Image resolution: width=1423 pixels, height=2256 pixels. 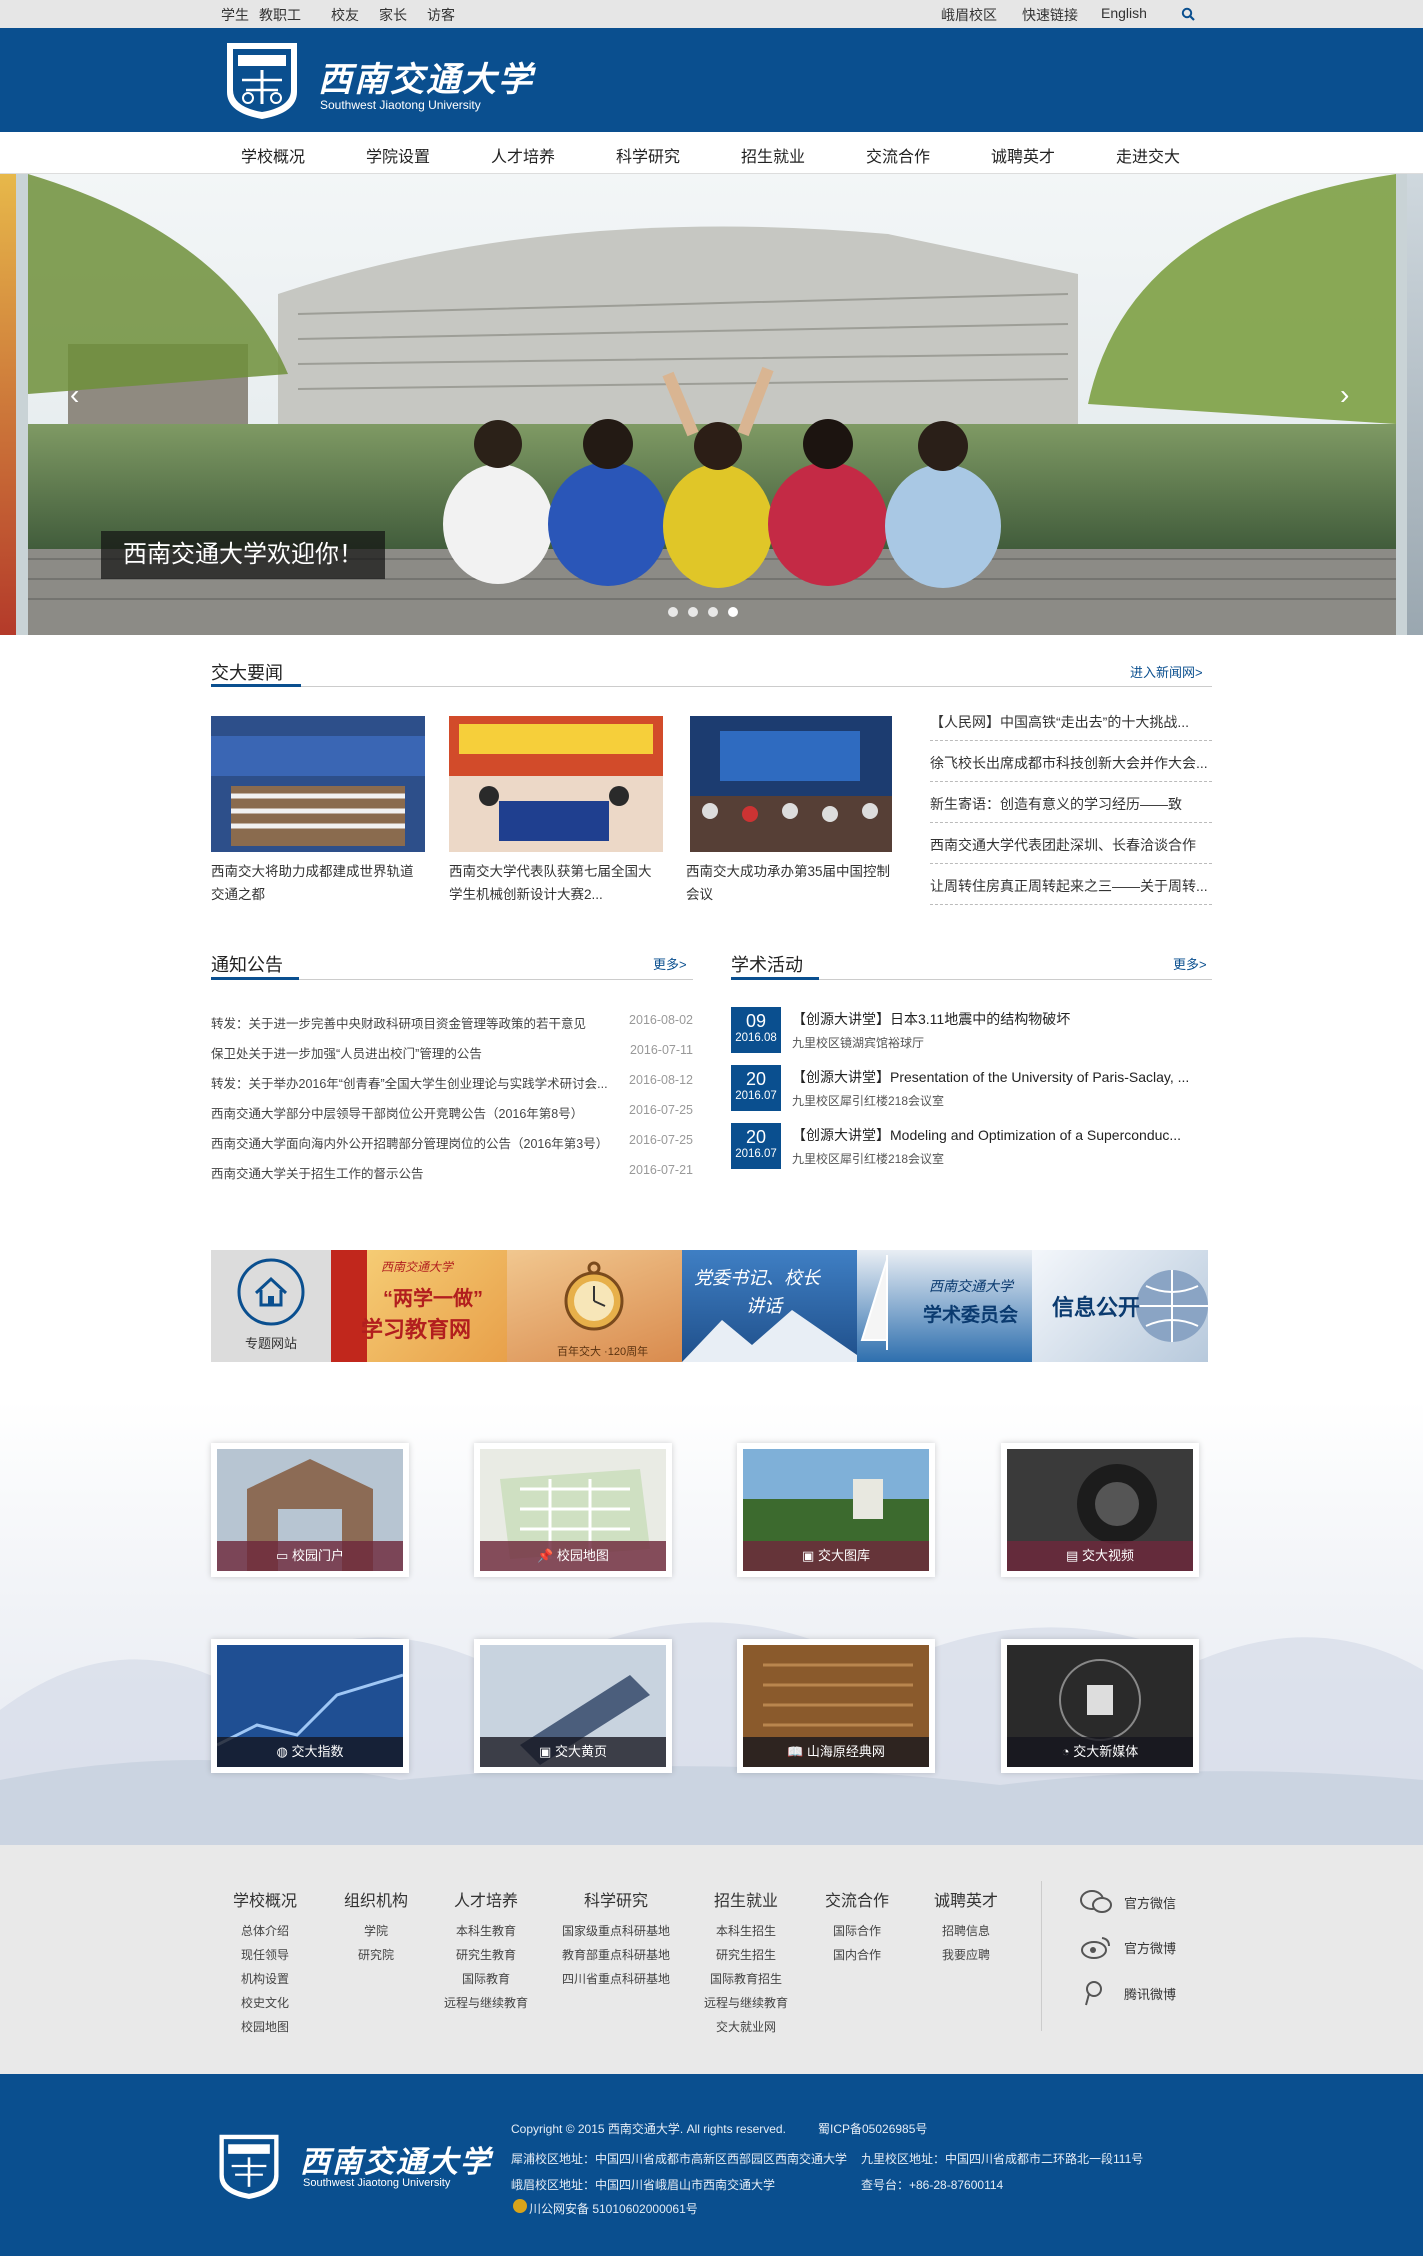 What do you see at coordinates (441, 15) in the screenshot?
I see `topbar-link-visitors: 访客` at bounding box center [441, 15].